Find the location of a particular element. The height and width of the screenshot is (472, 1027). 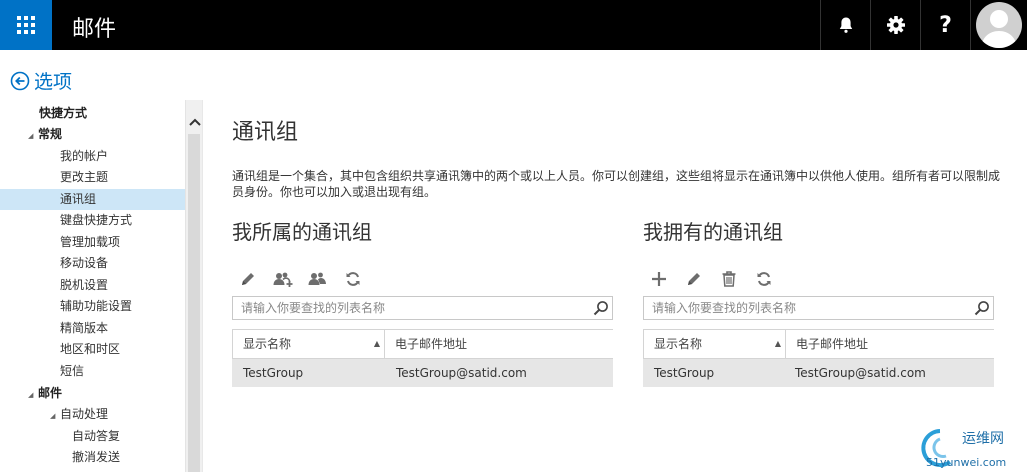

join-group-icon is located at coordinates (283, 279).